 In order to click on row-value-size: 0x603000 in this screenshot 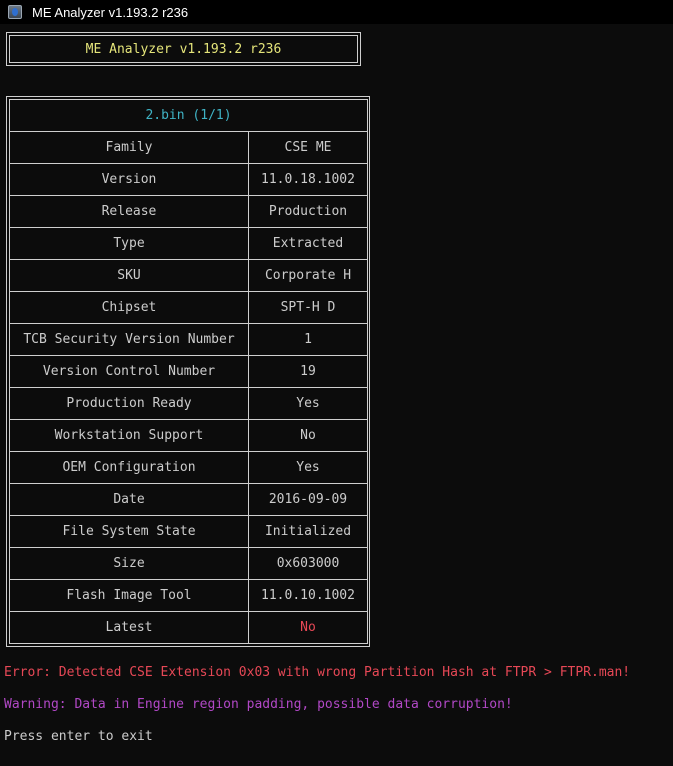, I will do `click(308, 563)`.